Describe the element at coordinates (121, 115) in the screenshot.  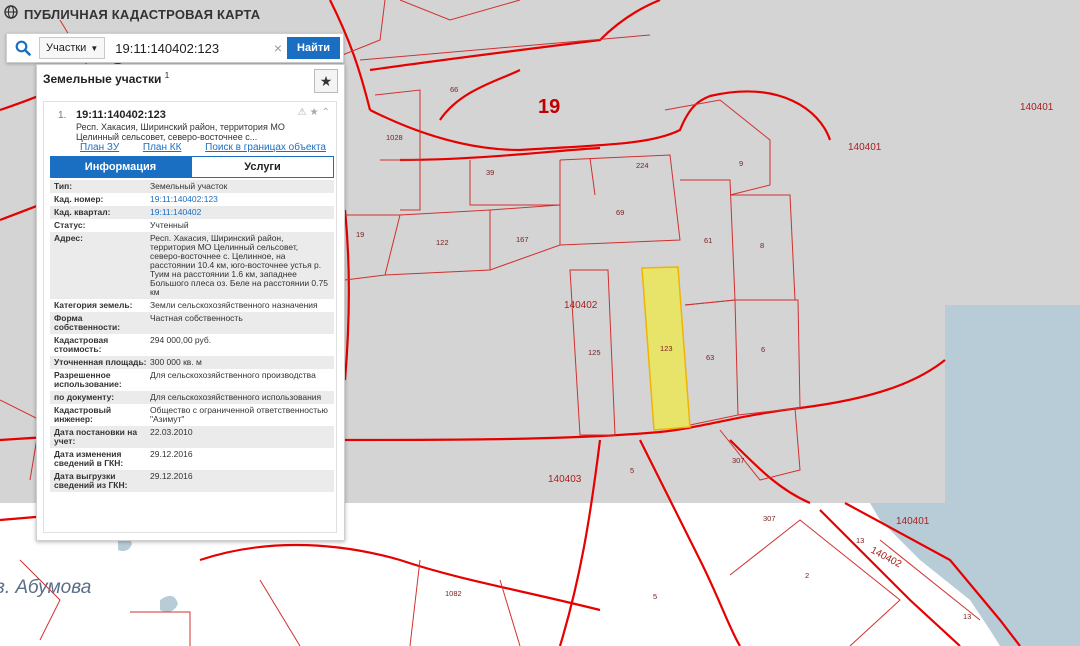
I see `result-cad-number: 19:11:140402:123` at that location.